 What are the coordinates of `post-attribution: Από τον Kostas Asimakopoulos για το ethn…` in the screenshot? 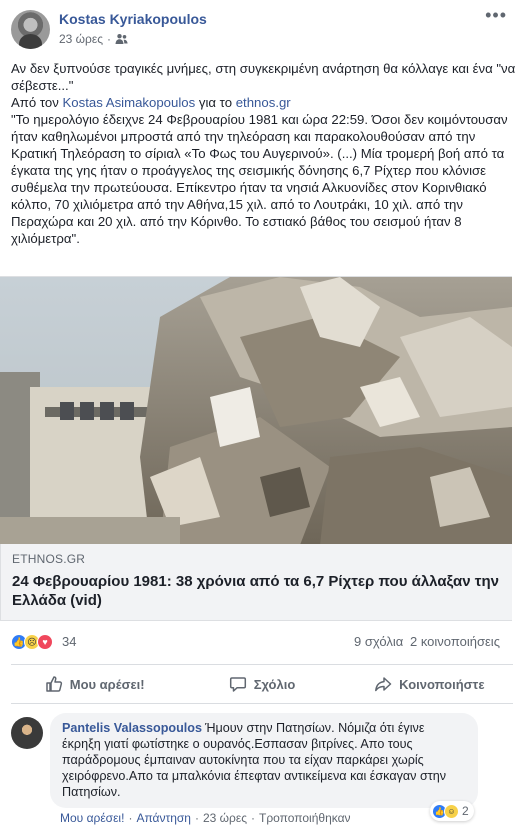 It's located at (264, 102).